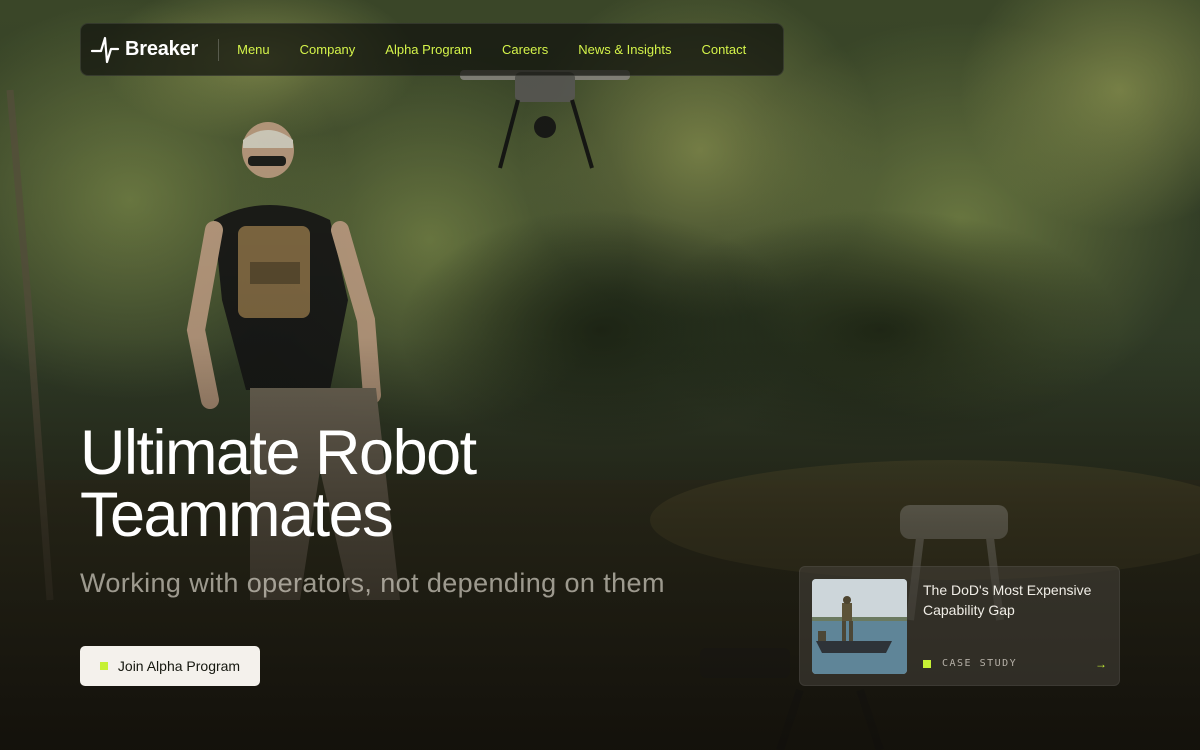 Image resolution: width=1200 pixels, height=750 pixels. What do you see at coordinates (859, 626) in the screenshot?
I see `case-study-thumbnail` at bounding box center [859, 626].